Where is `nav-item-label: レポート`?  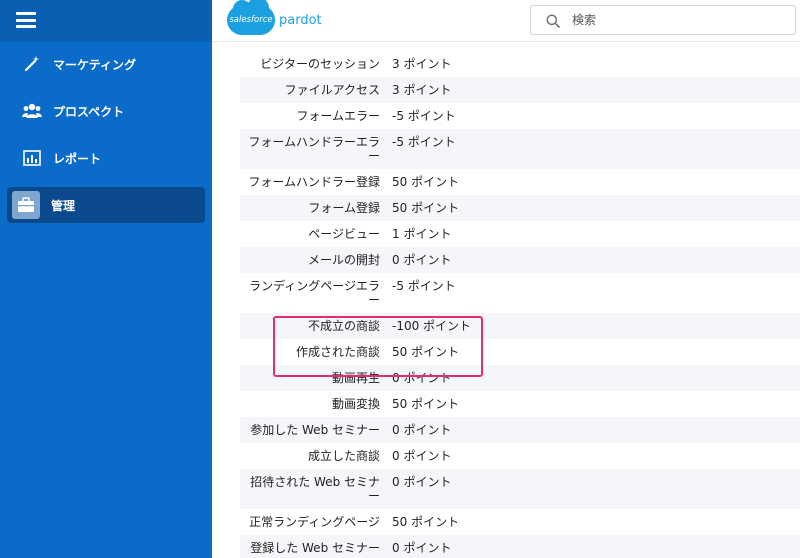 nav-item-label: レポート is located at coordinates (77, 158).